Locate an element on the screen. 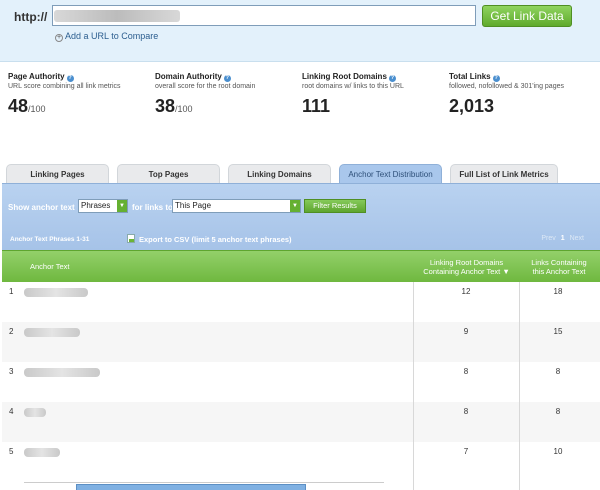  metric-title: Linking Root Domains is located at coordinates (344, 76).